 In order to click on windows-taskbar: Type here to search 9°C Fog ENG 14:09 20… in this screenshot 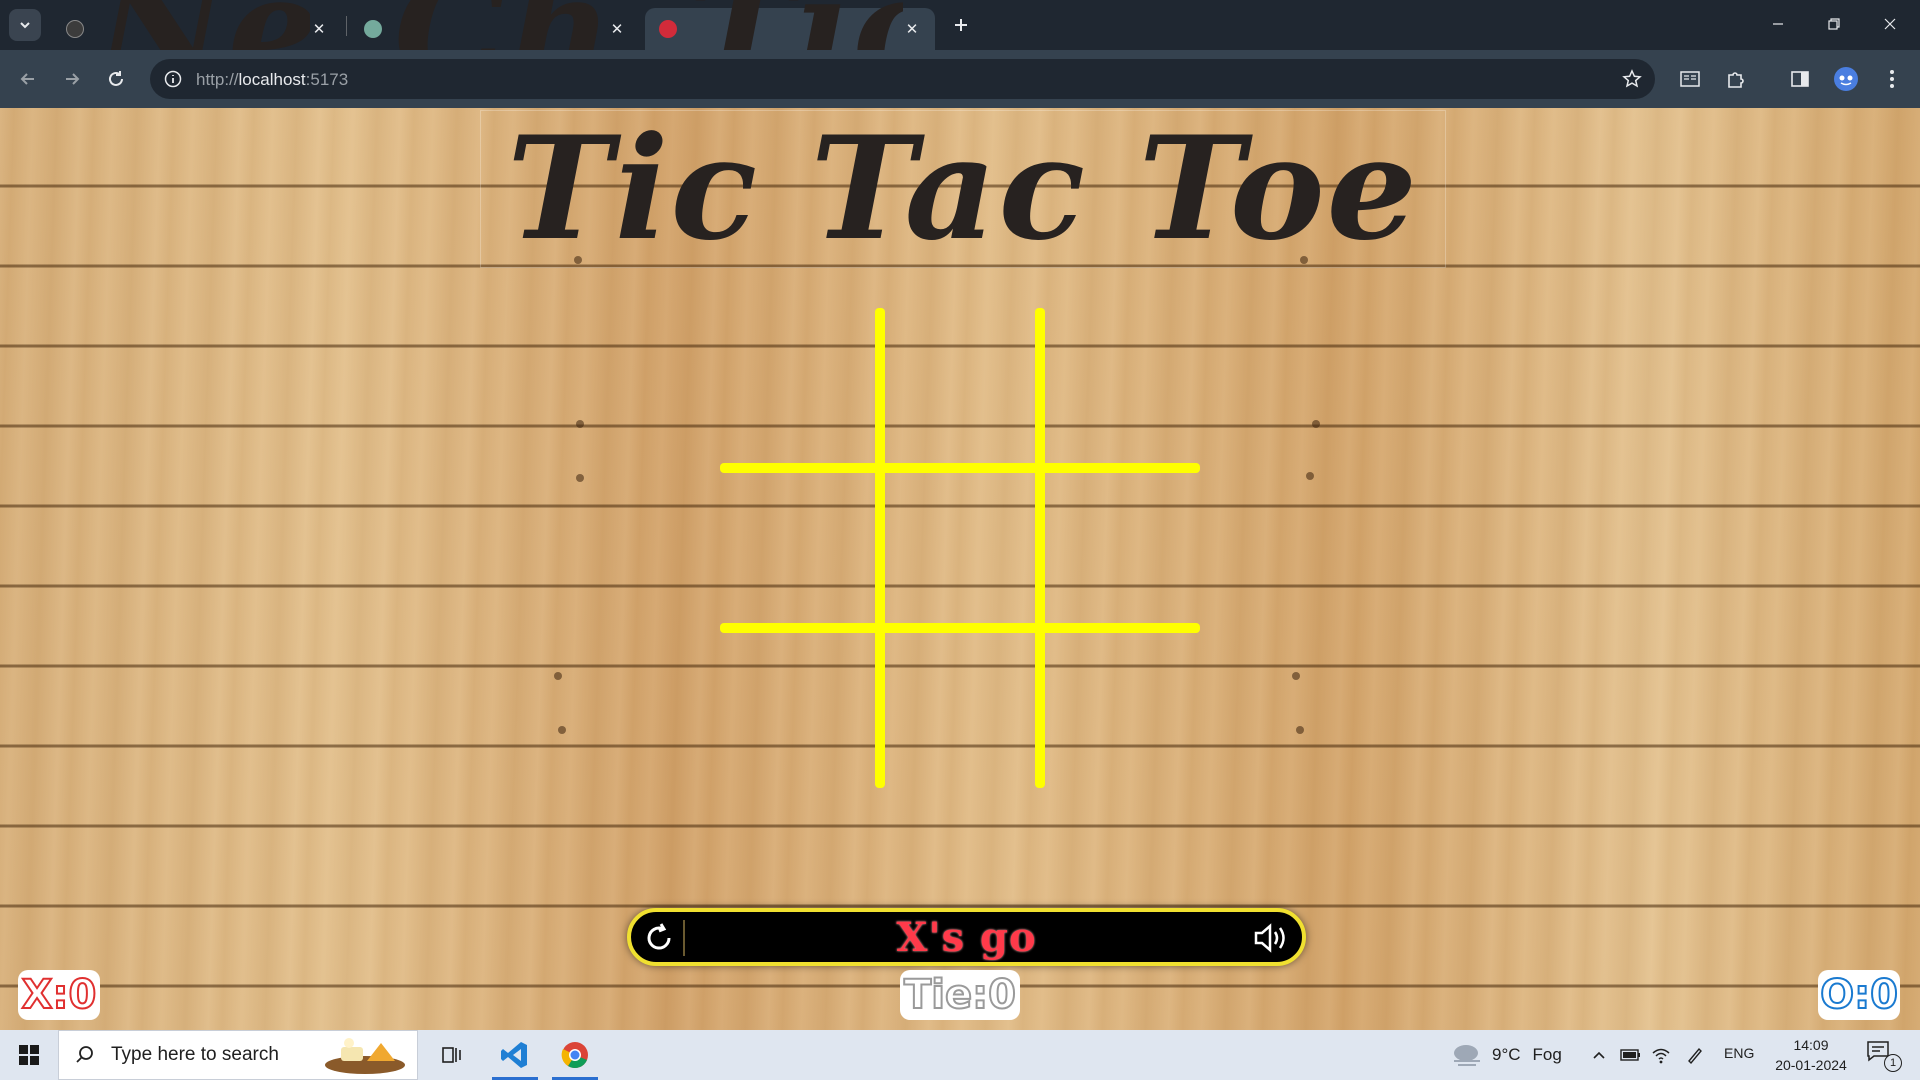, I will do `click(960, 1055)`.